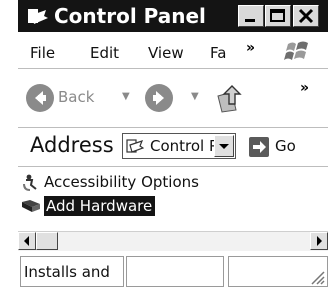 Image resolution: width=328 pixels, height=289 pixels. I want to click on resize-grip-icon, so click(316, 276).